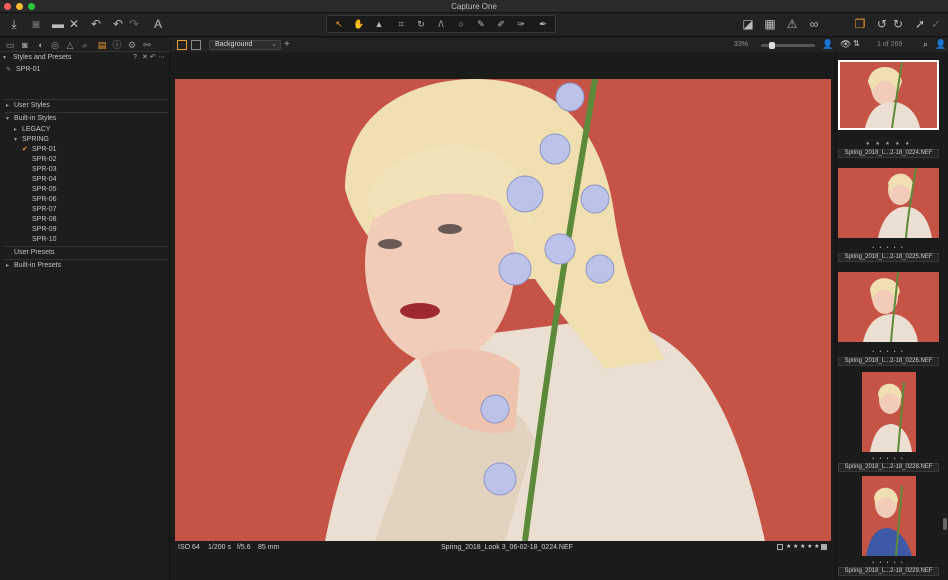 Image resolution: width=948 pixels, height=580 pixels. Describe the element at coordinates (507, 547) in the screenshot. I see `image-filename: Spring_2018_Look 3_06-02-18_0224.NEF` at that location.